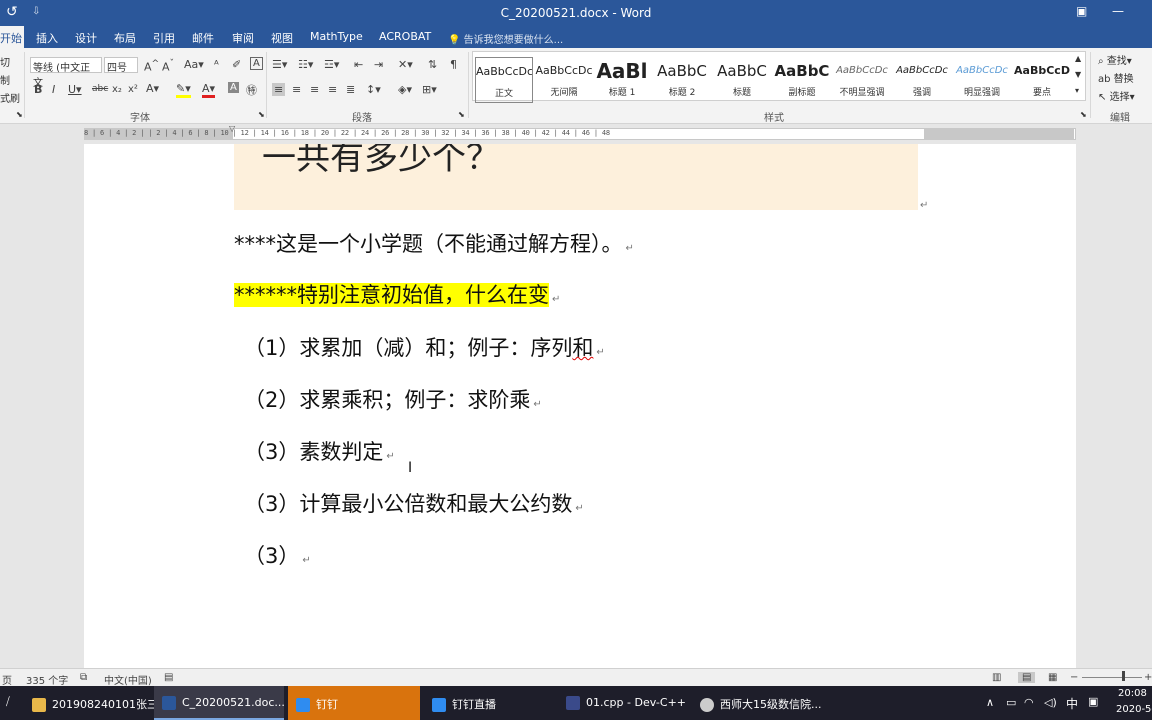 This screenshot has height=720, width=1152. Describe the element at coordinates (319, 451) in the screenshot. I see `doc-line-5: （3）素数判定 ↵` at that location.